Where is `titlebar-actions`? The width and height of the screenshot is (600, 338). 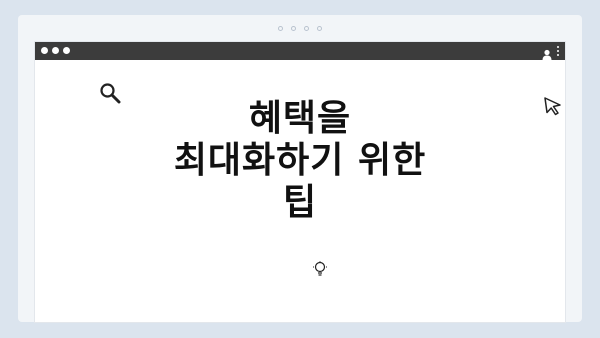
titlebar-actions is located at coordinates (550, 52).